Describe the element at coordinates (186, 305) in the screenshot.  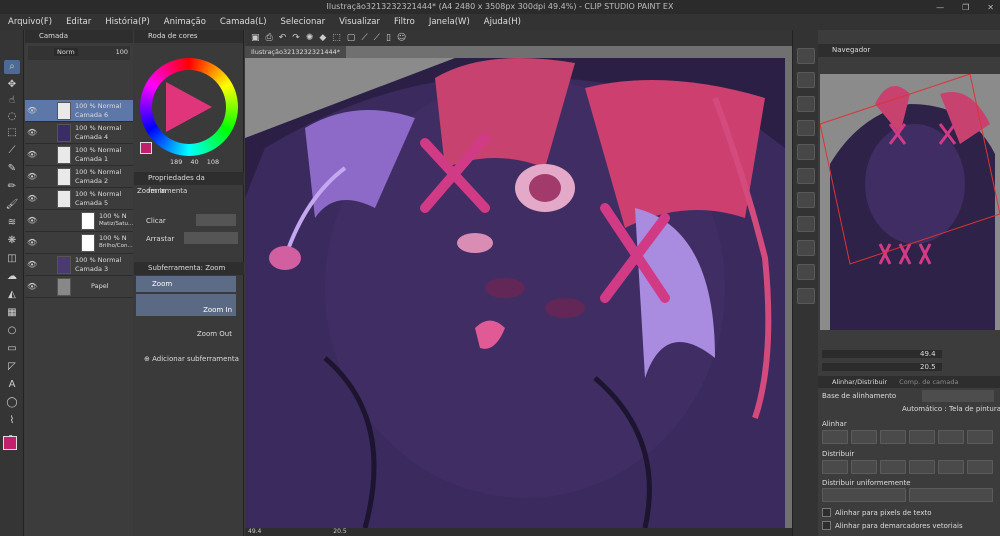
I see `subtool-item-zoom-in: Zoom In` at that location.